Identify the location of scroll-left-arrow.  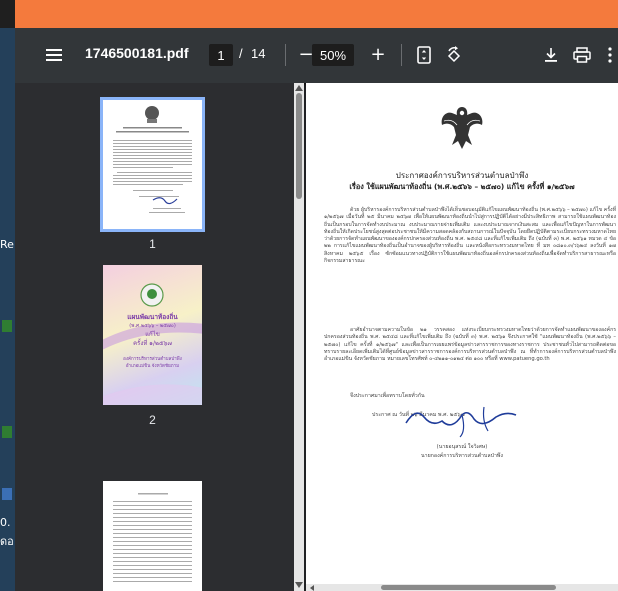
(312, 588).